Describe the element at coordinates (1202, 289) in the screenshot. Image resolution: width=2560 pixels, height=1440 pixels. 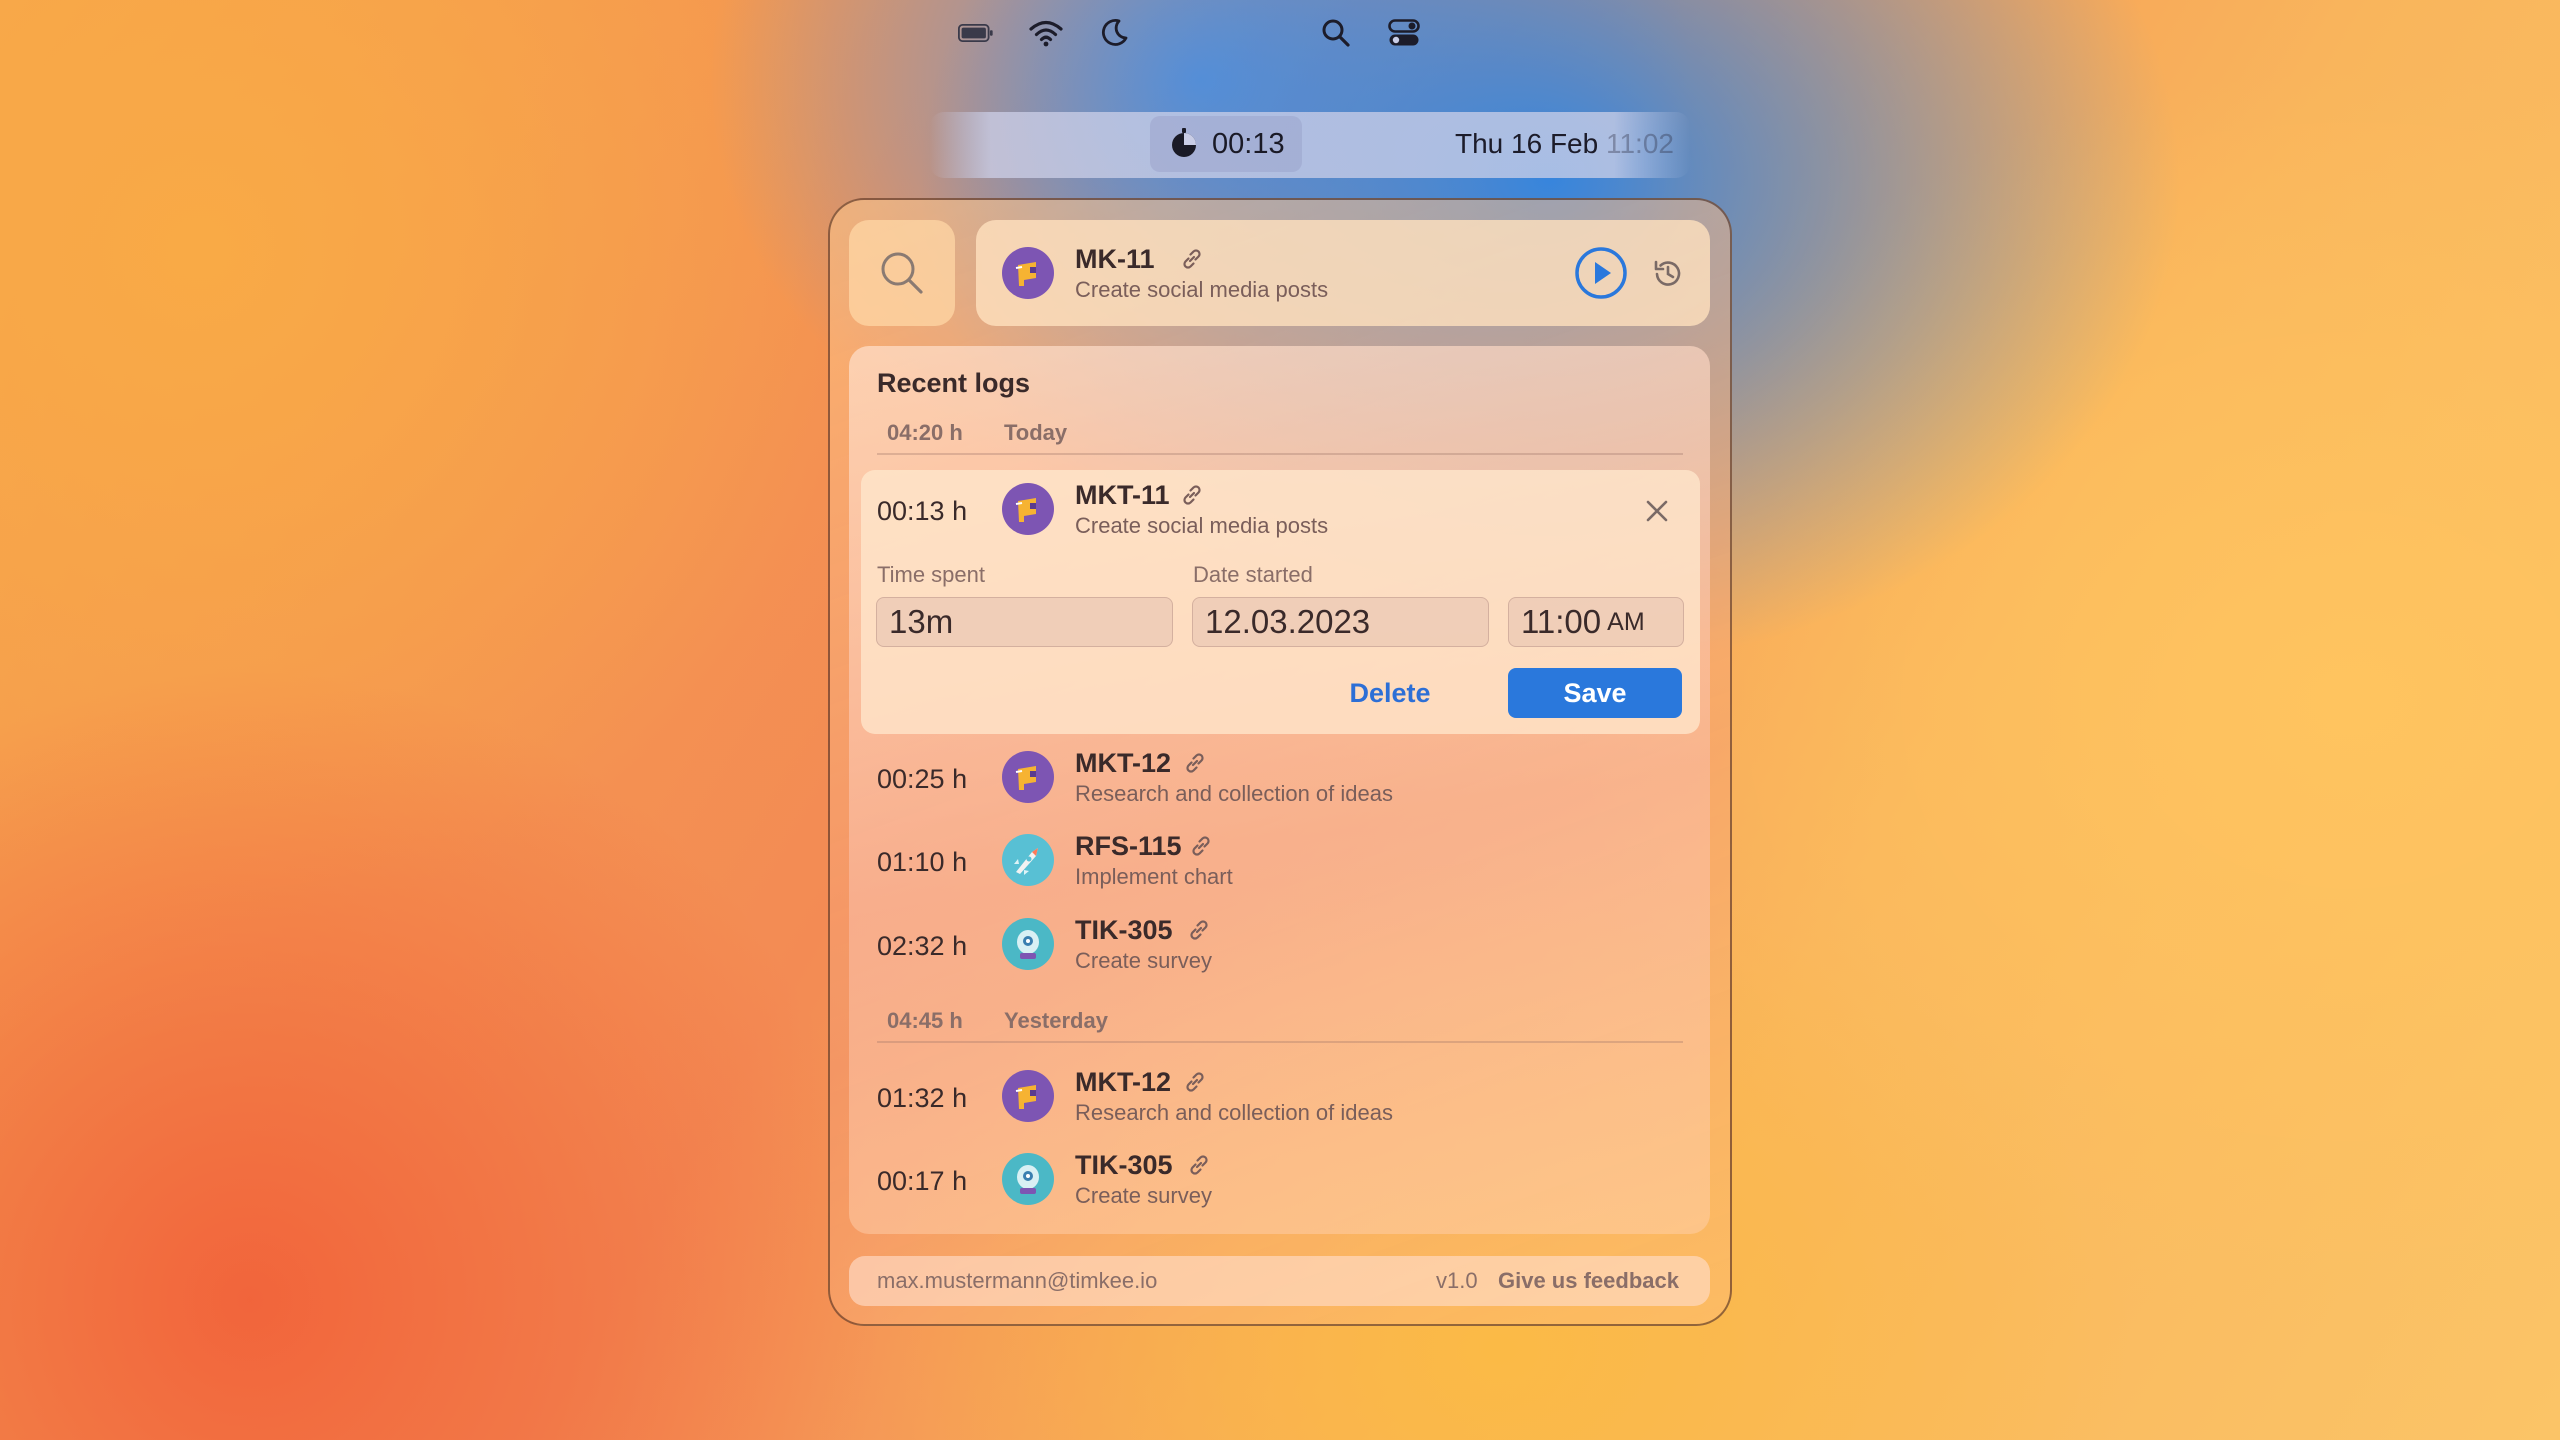
I see `current-task-description: Create social media posts` at that location.